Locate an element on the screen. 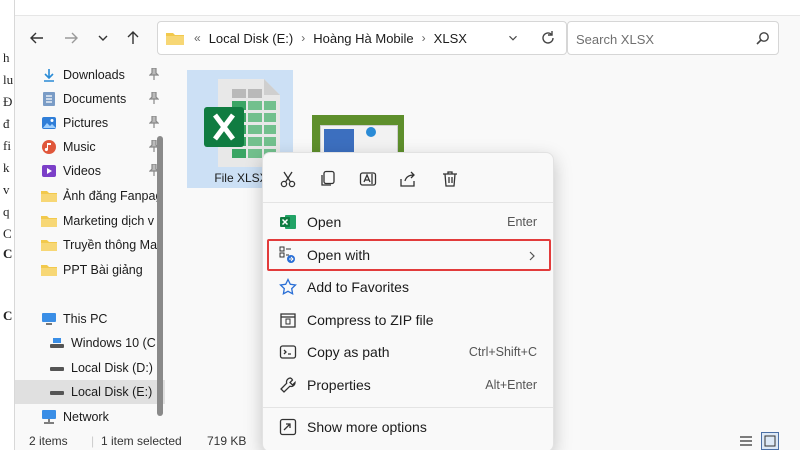 This screenshot has height=450, width=800. search-icon is located at coordinates (762, 38).